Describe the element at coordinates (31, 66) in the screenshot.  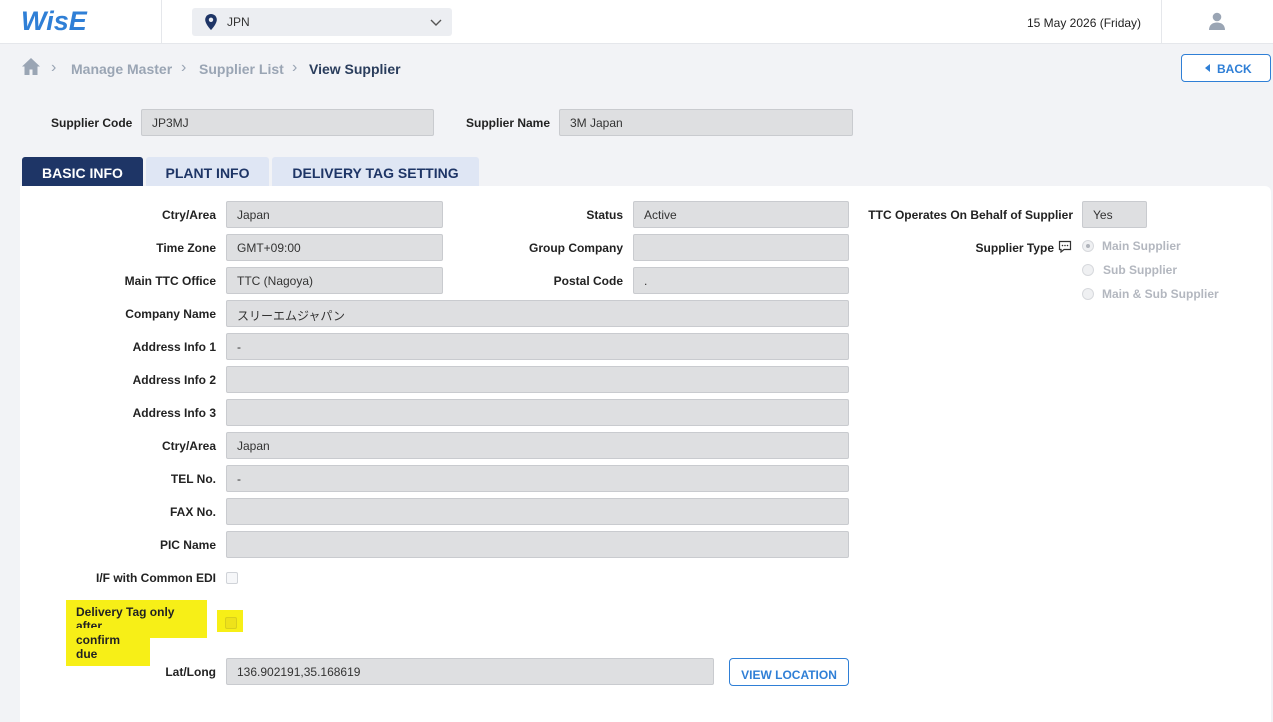
I see `home-icon` at that location.